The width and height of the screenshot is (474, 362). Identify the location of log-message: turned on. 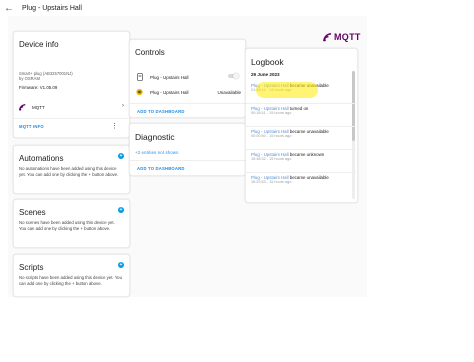
(298, 108).